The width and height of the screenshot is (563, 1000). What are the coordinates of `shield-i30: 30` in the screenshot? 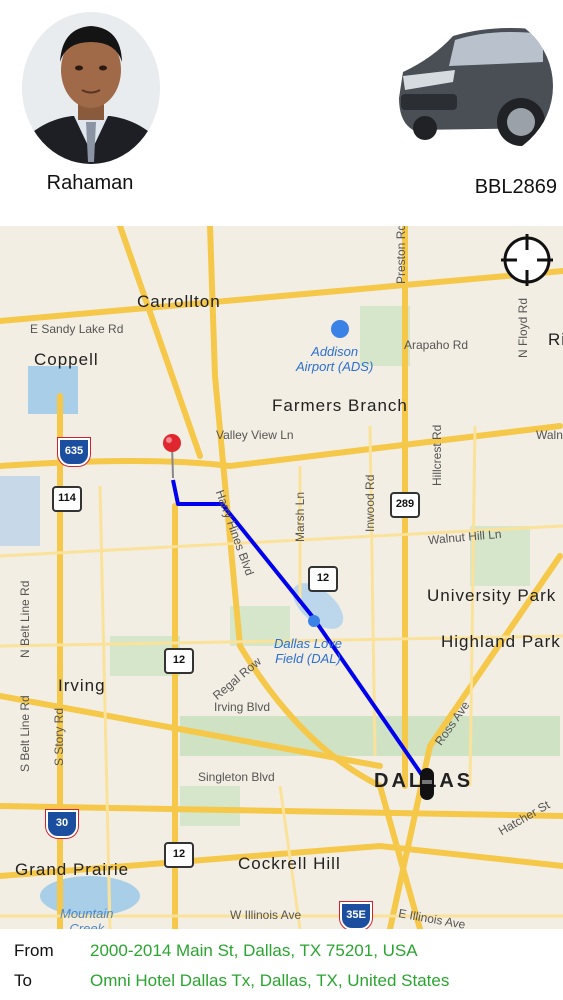 It's located at (62, 824).